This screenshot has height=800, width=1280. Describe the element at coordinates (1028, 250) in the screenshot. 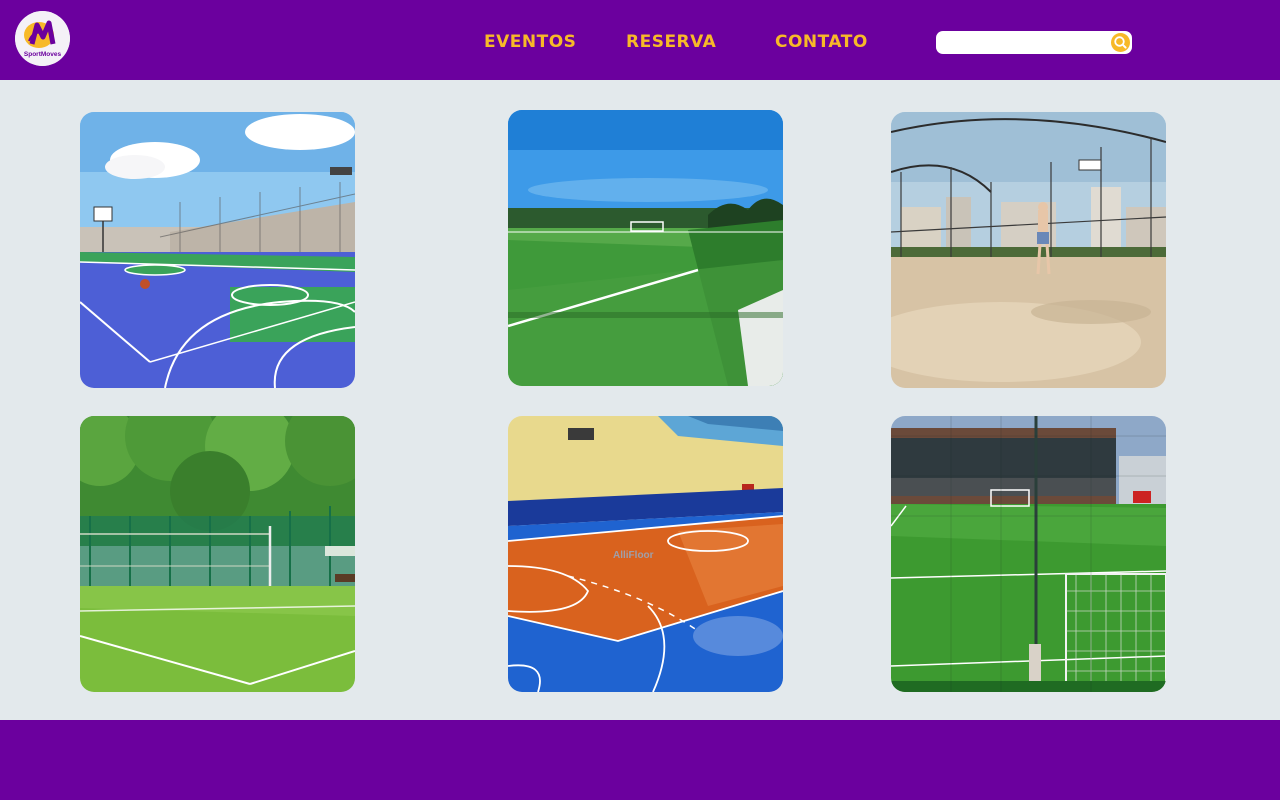

I see `gallery-image-sand-court` at that location.